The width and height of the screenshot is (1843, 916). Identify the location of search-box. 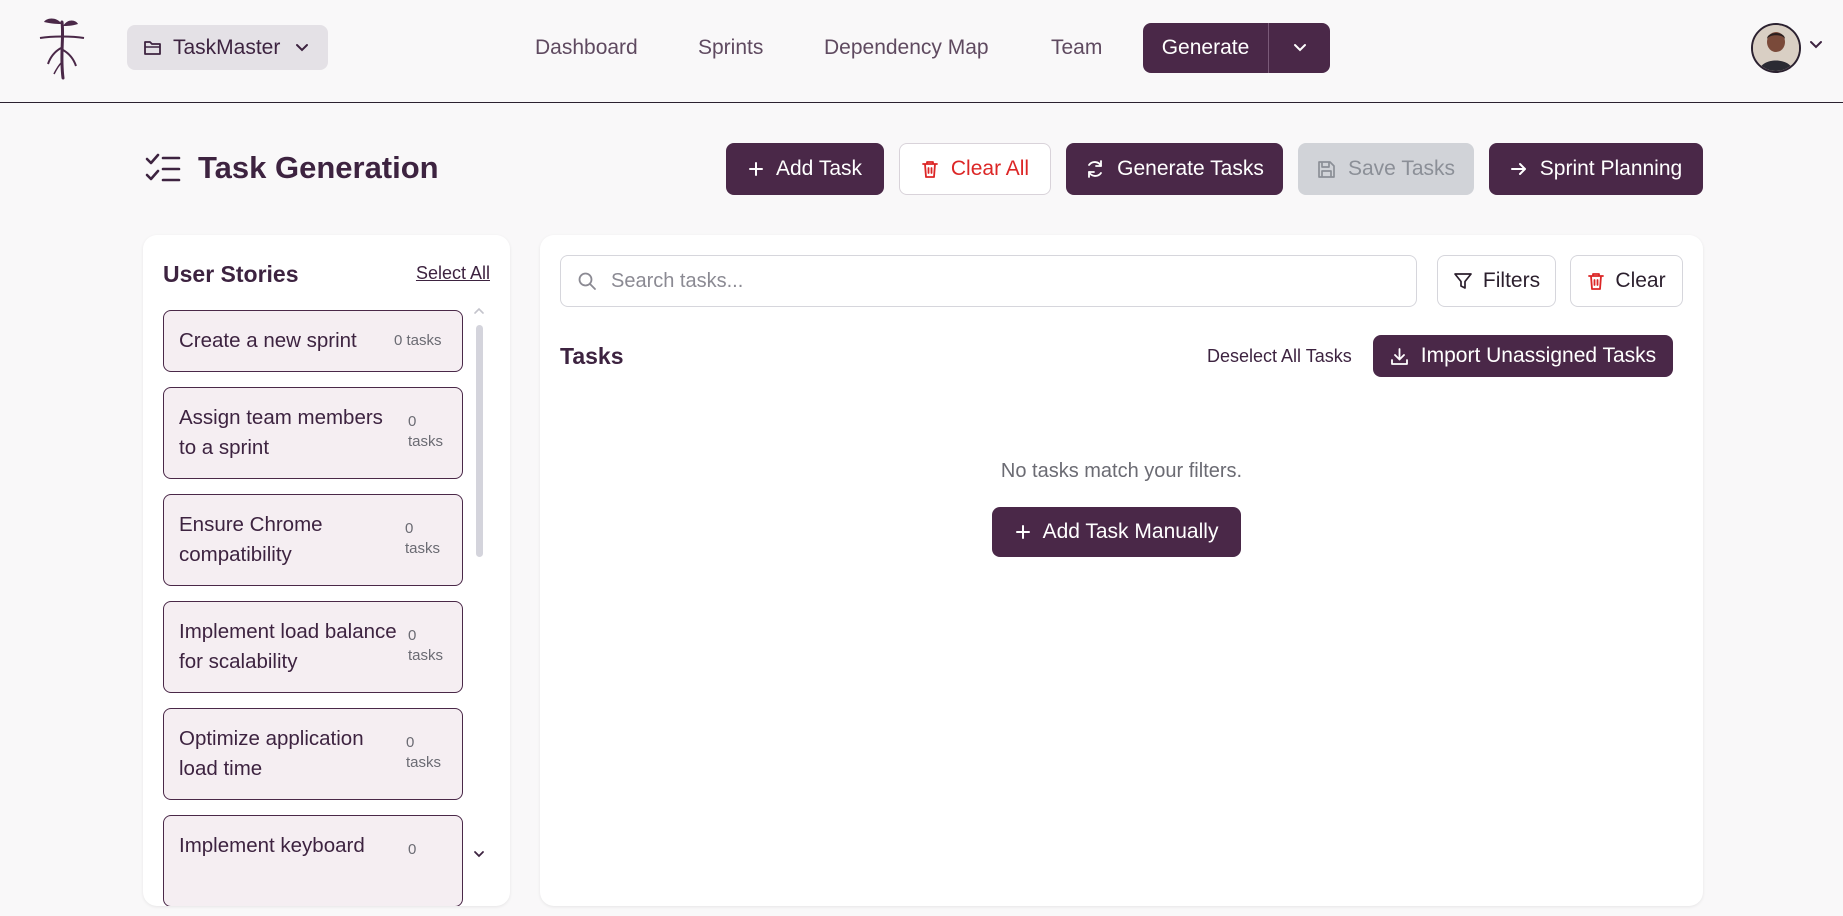
(988, 281).